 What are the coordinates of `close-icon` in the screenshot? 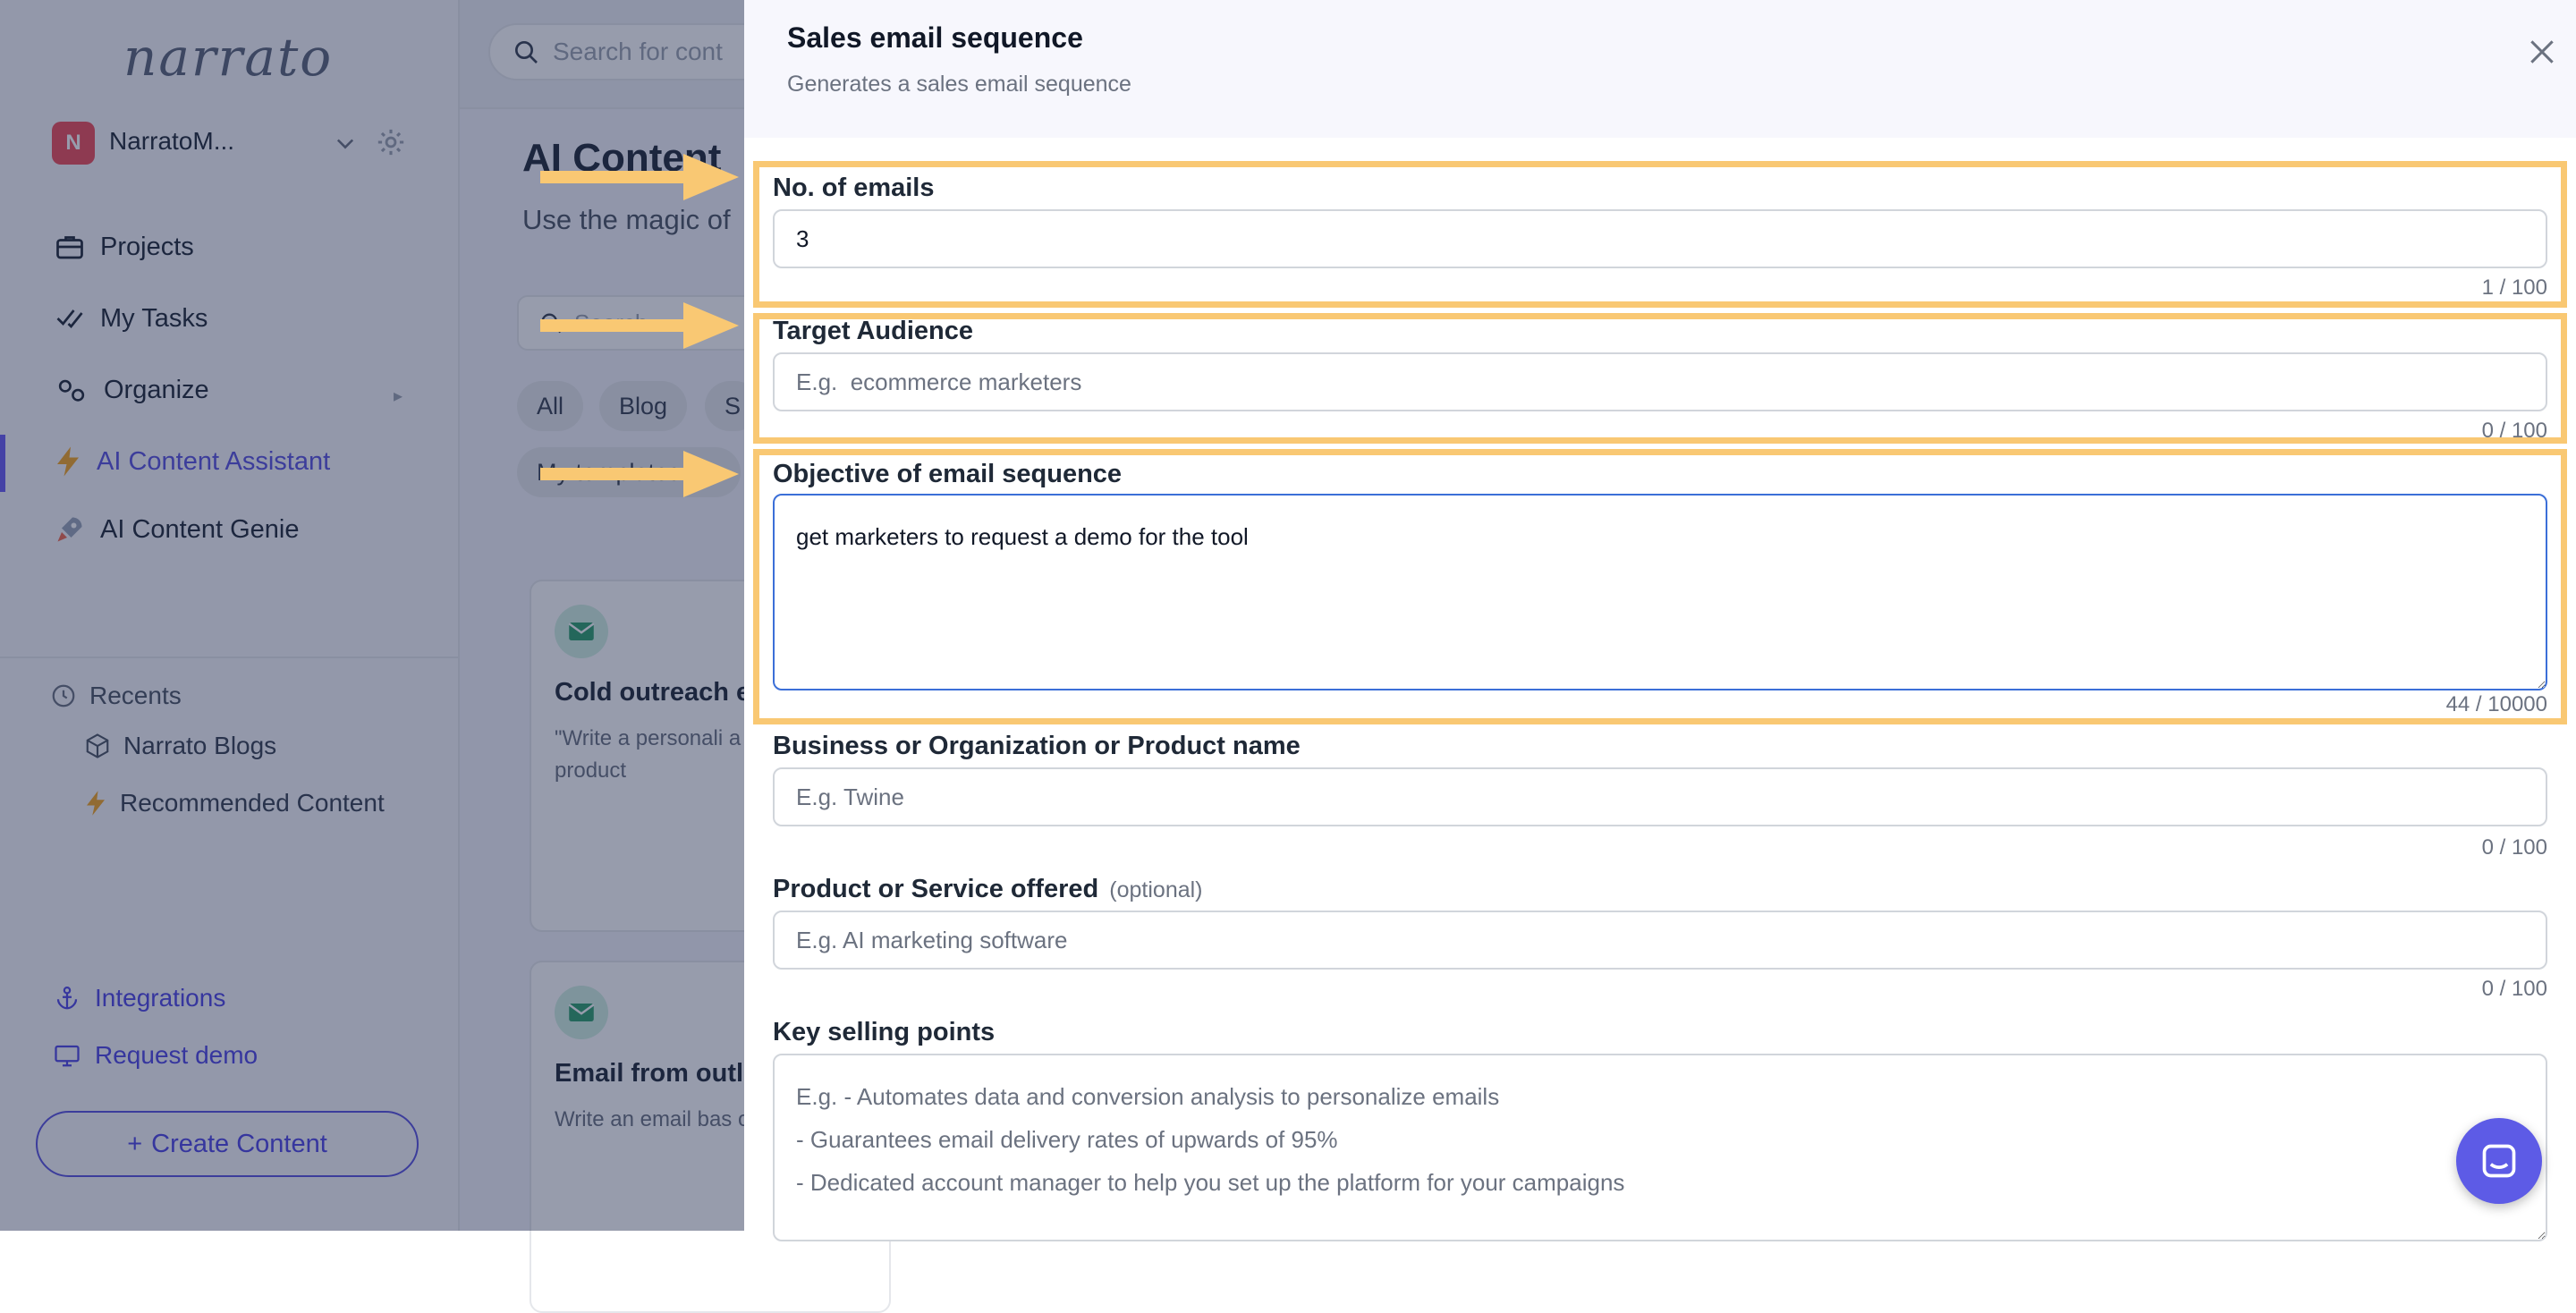 It's located at (2542, 52).